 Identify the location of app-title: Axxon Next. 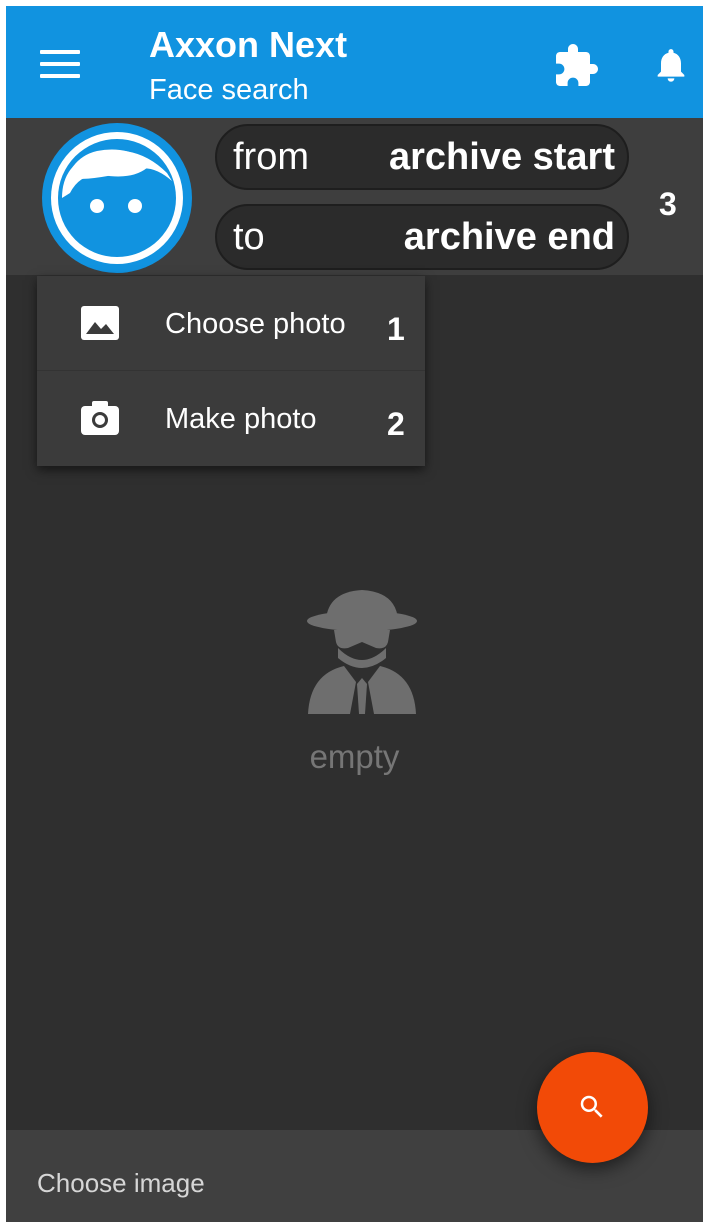
(248, 44).